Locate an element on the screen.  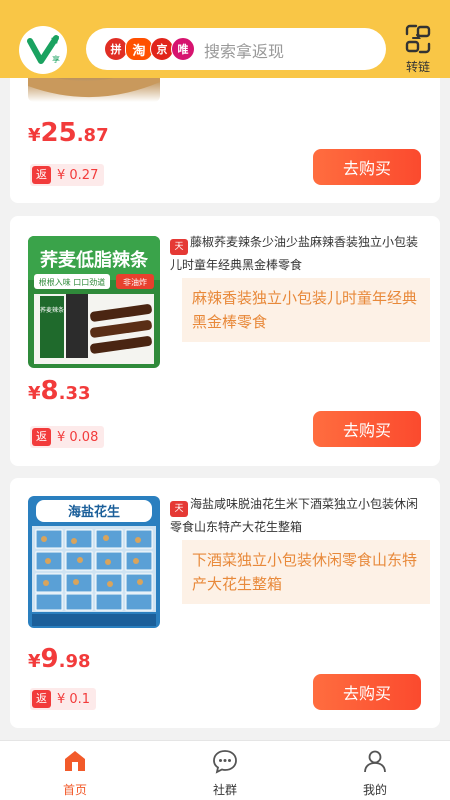
user-icon is located at coordinates (375, 761).